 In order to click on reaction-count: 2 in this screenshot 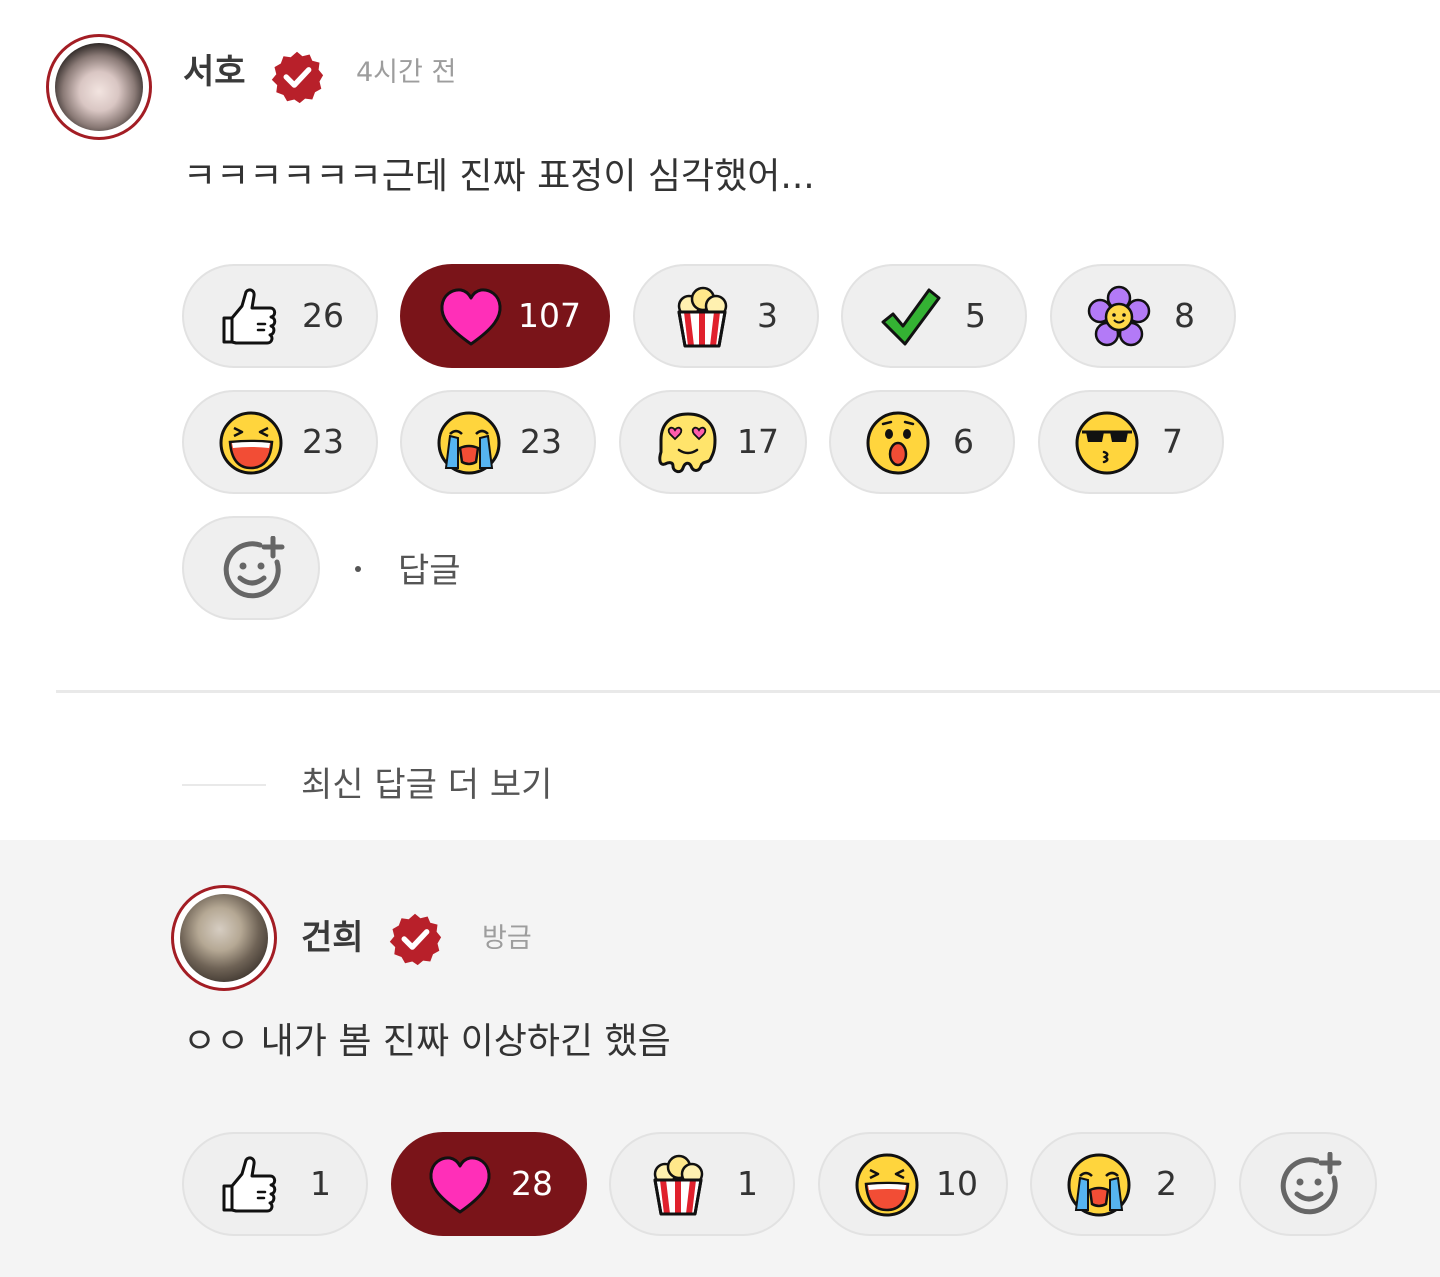, I will do `click(1166, 1183)`.